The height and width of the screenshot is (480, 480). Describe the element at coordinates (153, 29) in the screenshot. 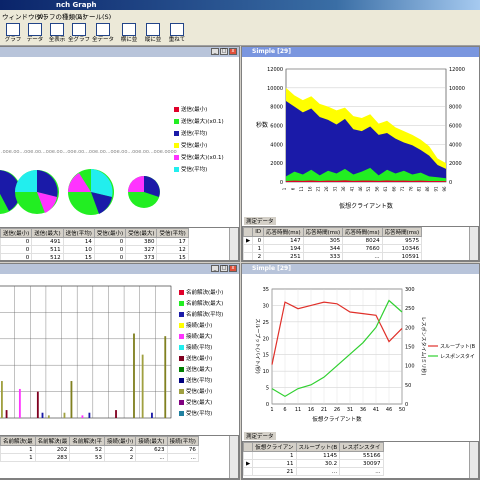

I see `tile-vertical-icon` at that location.